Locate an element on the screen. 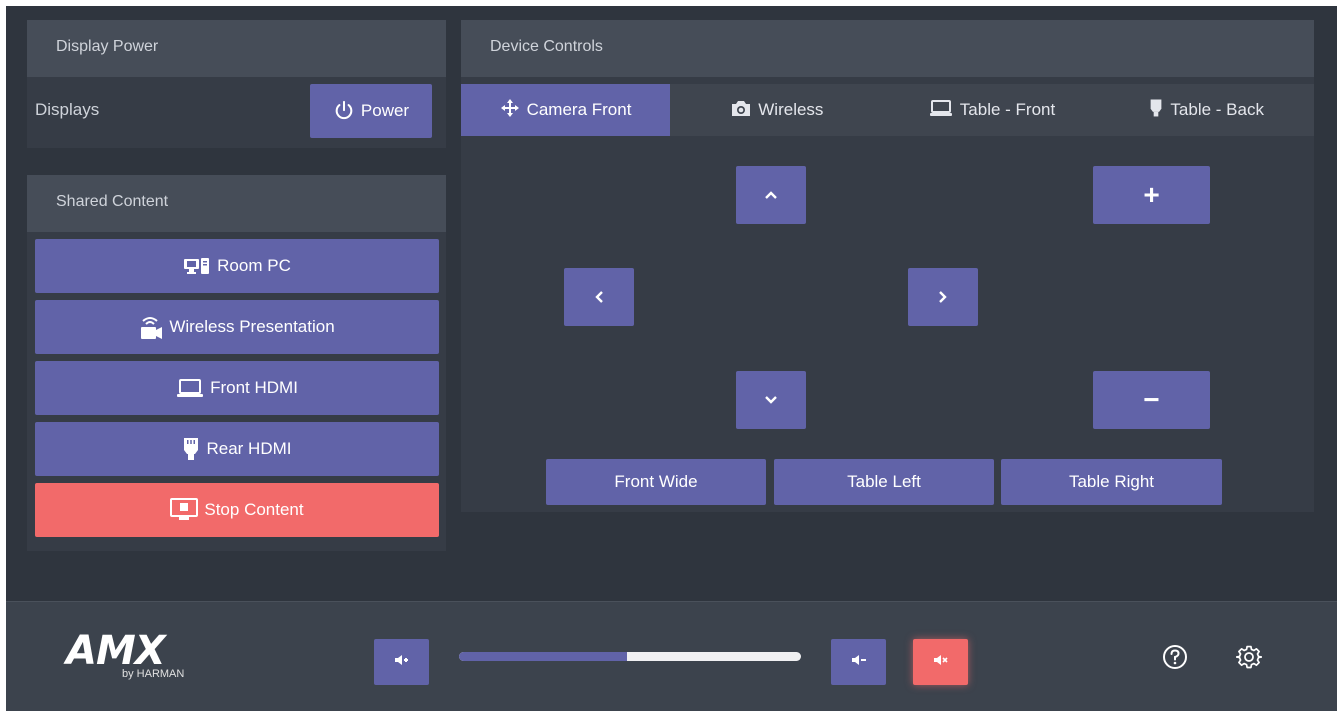 This screenshot has width=1337, height=711. preset-label: Table Left is located at coordinates (884, 481).